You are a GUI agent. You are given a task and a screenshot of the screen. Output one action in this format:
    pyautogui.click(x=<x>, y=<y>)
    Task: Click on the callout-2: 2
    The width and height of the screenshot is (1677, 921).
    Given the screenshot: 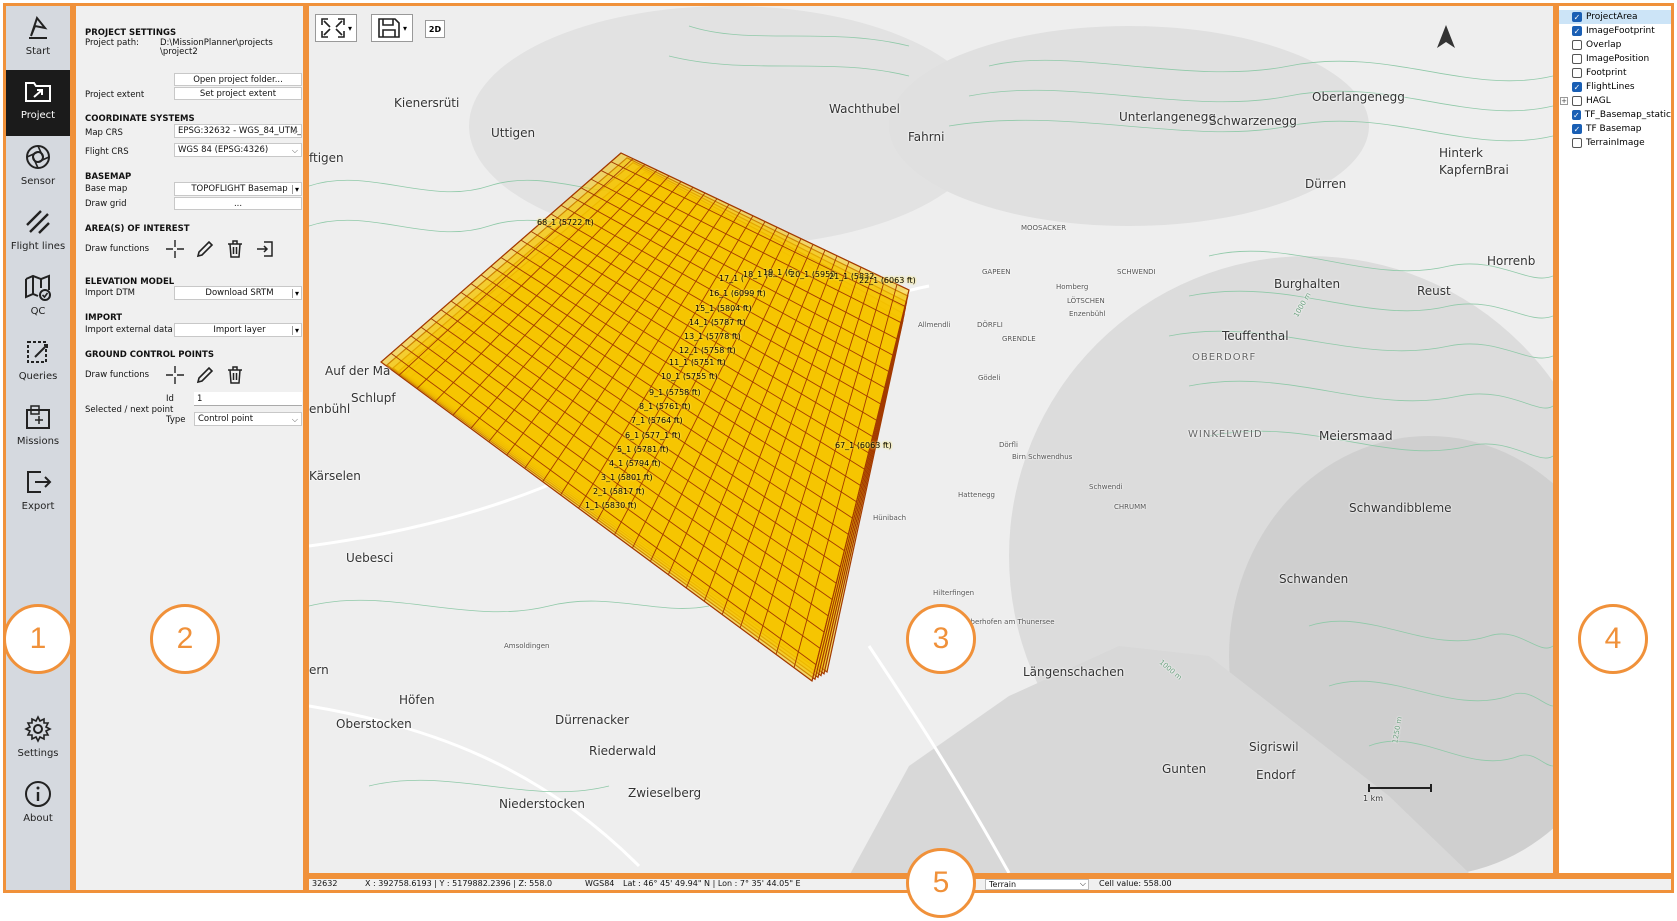 What is the action you would take?
    pyautogui.click(x=185, y=639)
    